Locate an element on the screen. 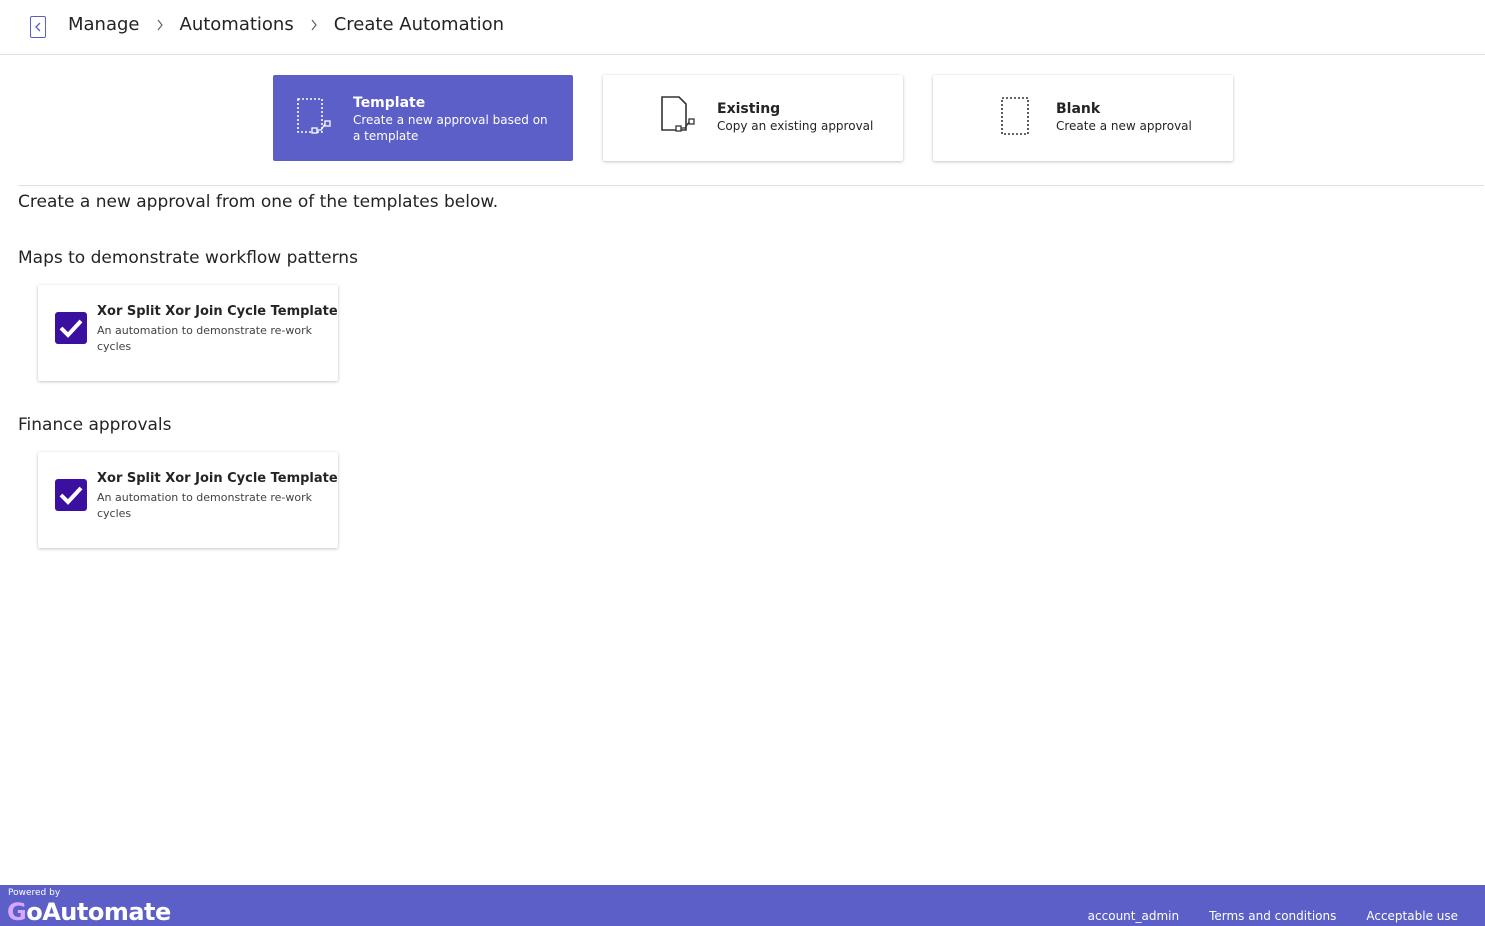 Image resolution: width=1485 pixels, height=926 pixels. breadcrumb: Manage Automations Create Automation is located at coordinates (286, 24).